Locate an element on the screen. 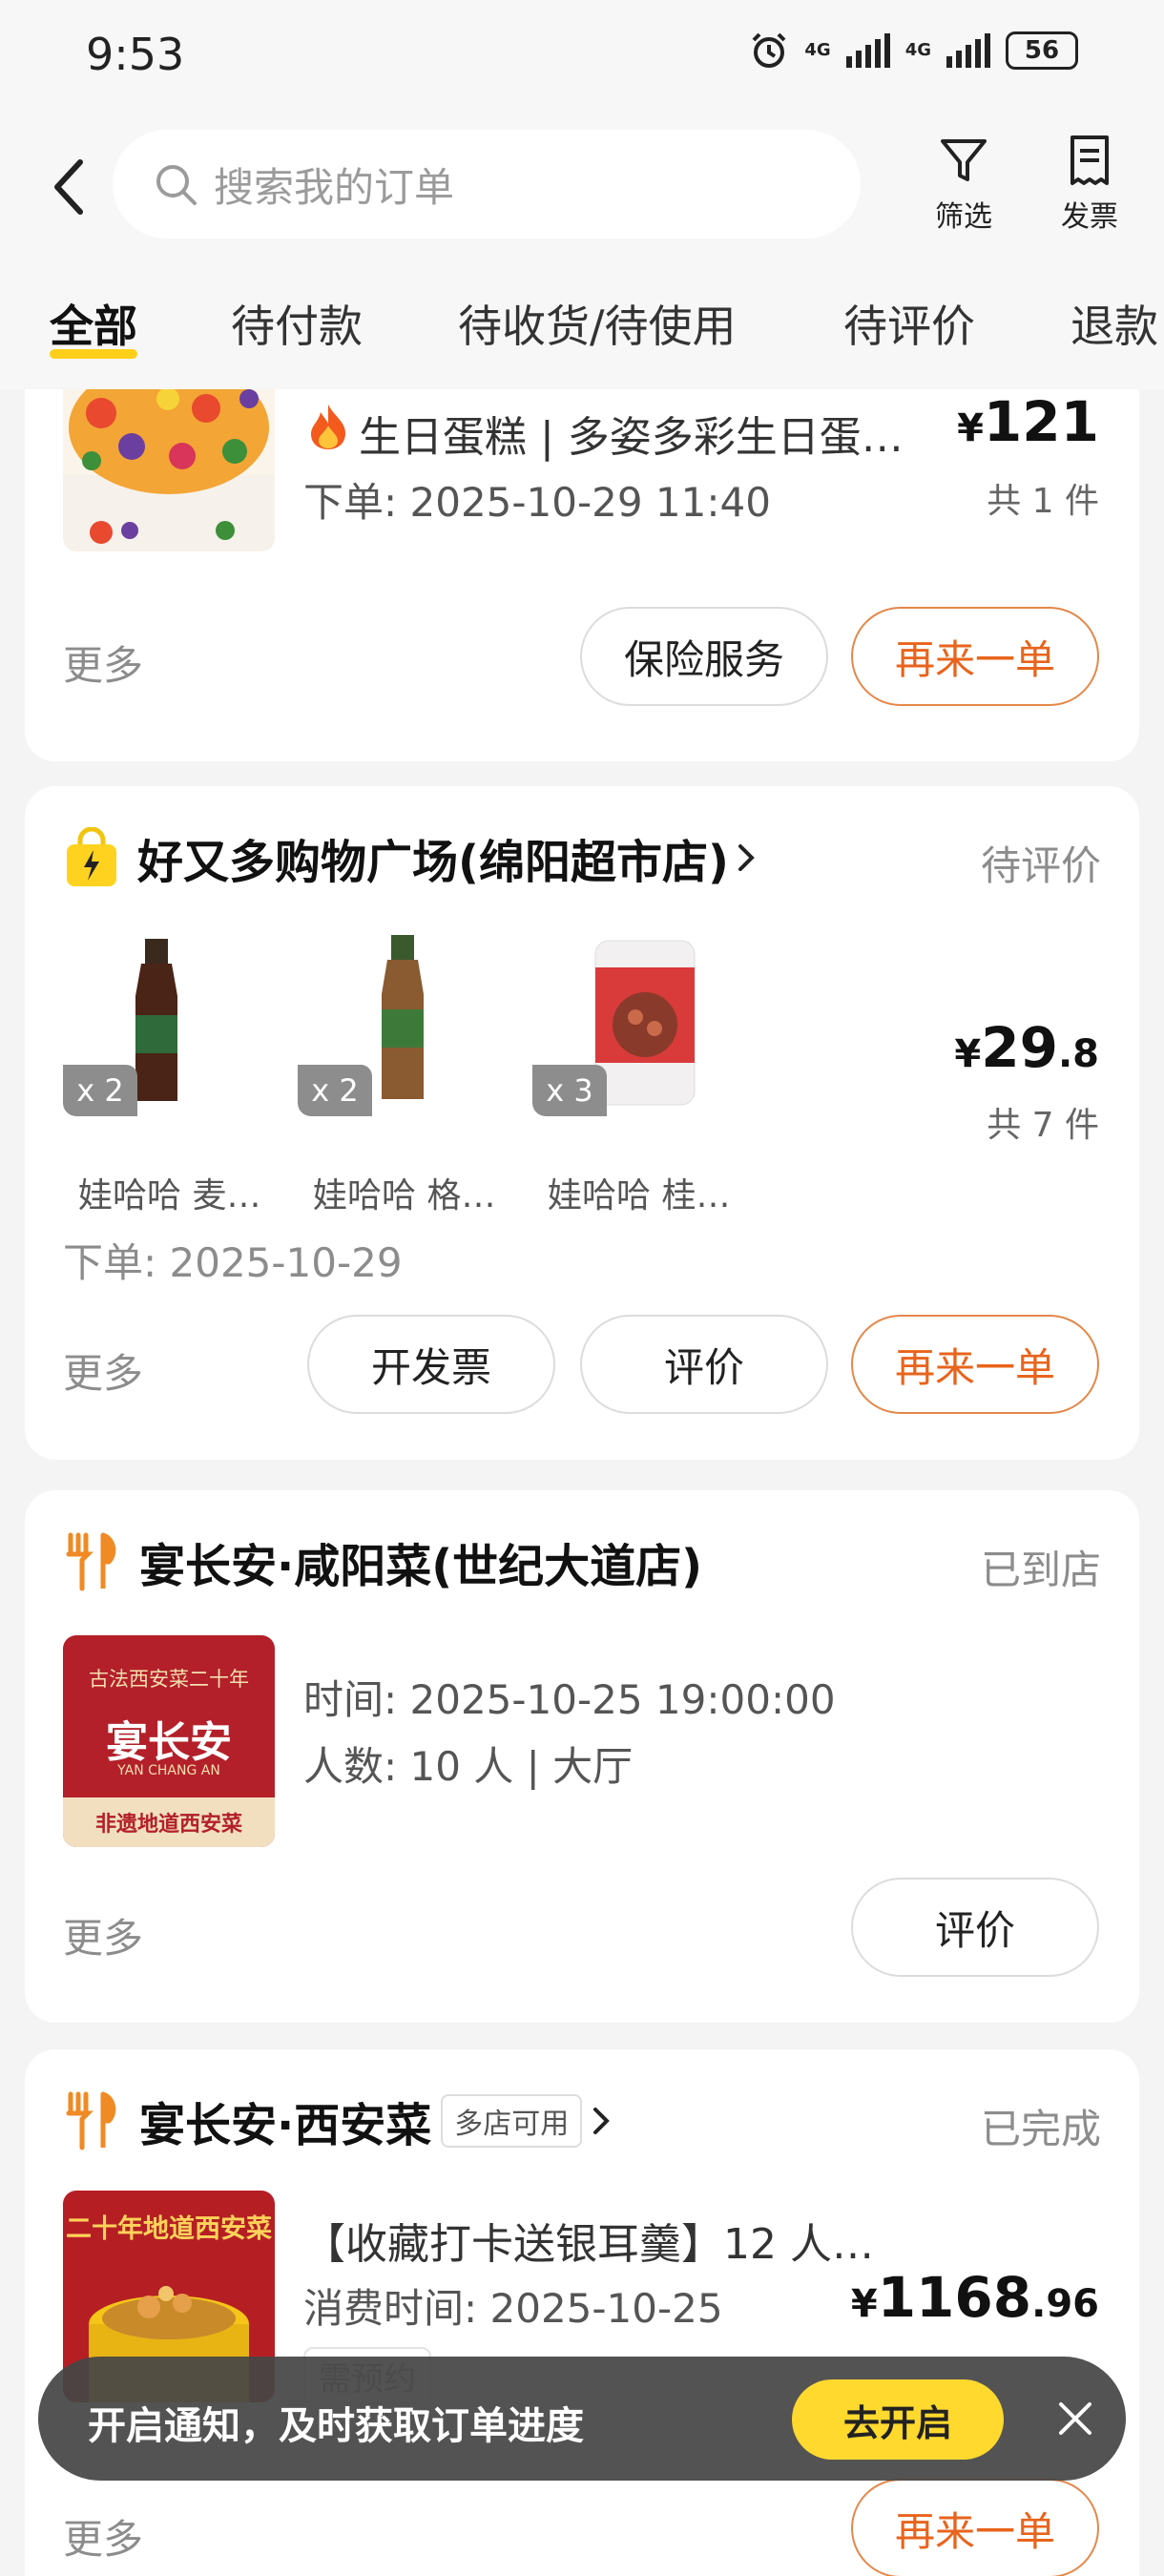 The height and width of the screenshot is (2576, 1164). restaurant-image: 古法西安菜二十年 宴长安 YAN CHANG AN 非遗地道西安菜 is located at coordinates (169, 1741).